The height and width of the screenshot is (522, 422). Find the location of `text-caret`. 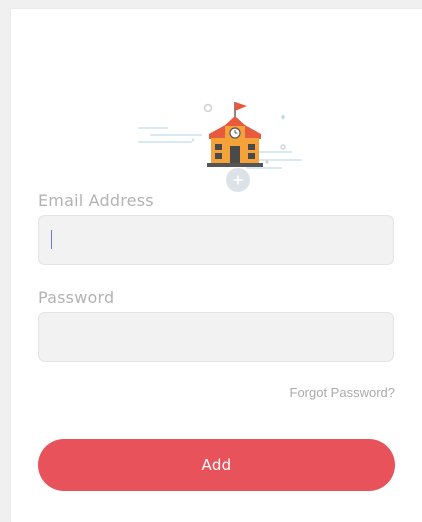

text-caret is located at coordinates (51, 239).